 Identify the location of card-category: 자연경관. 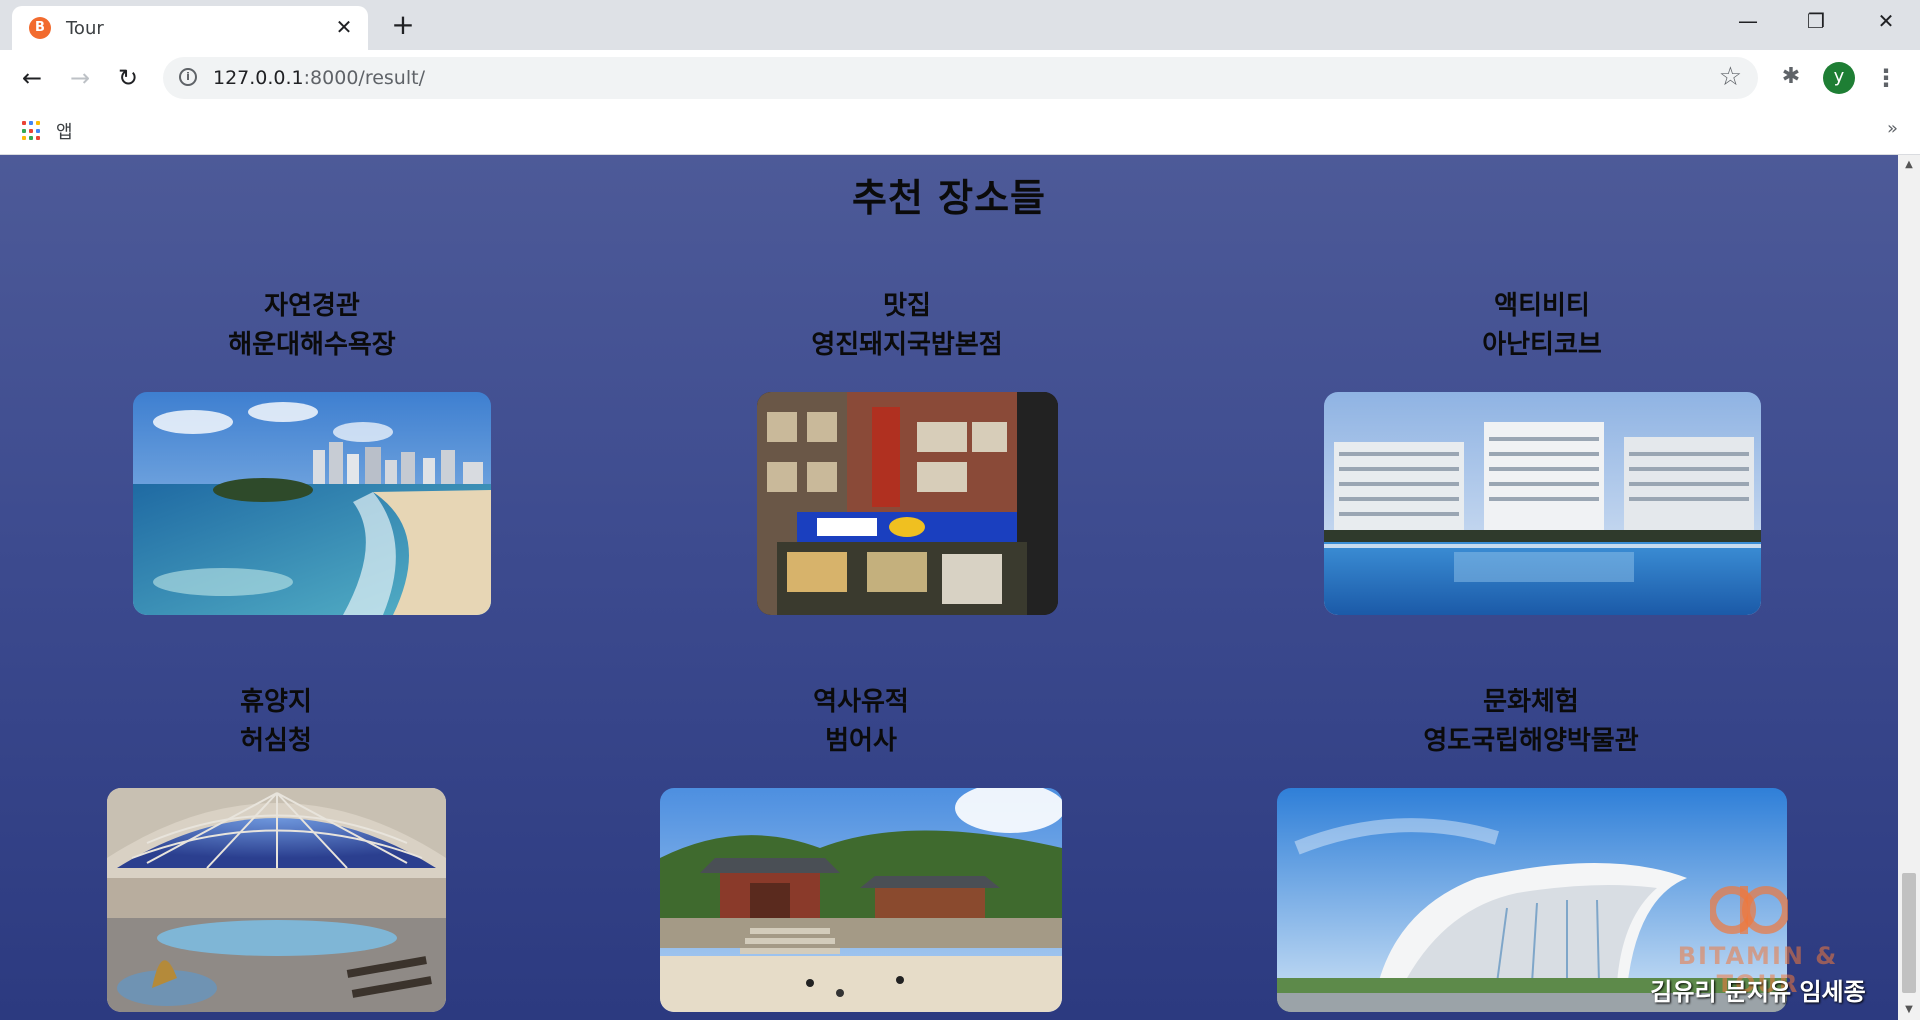
(312, 306).